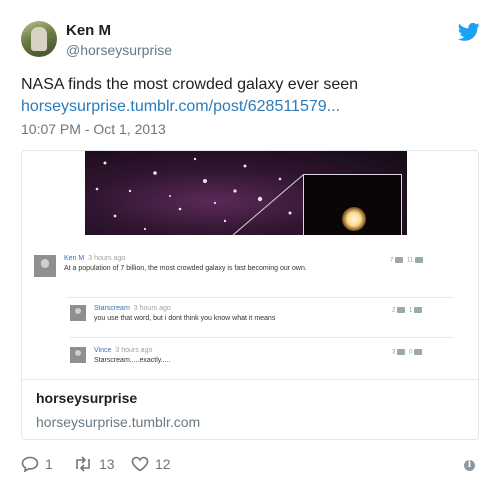 The width and height of the screenshot is (500, 489). I want to click on downvote-count: 0, so click(411, 352).